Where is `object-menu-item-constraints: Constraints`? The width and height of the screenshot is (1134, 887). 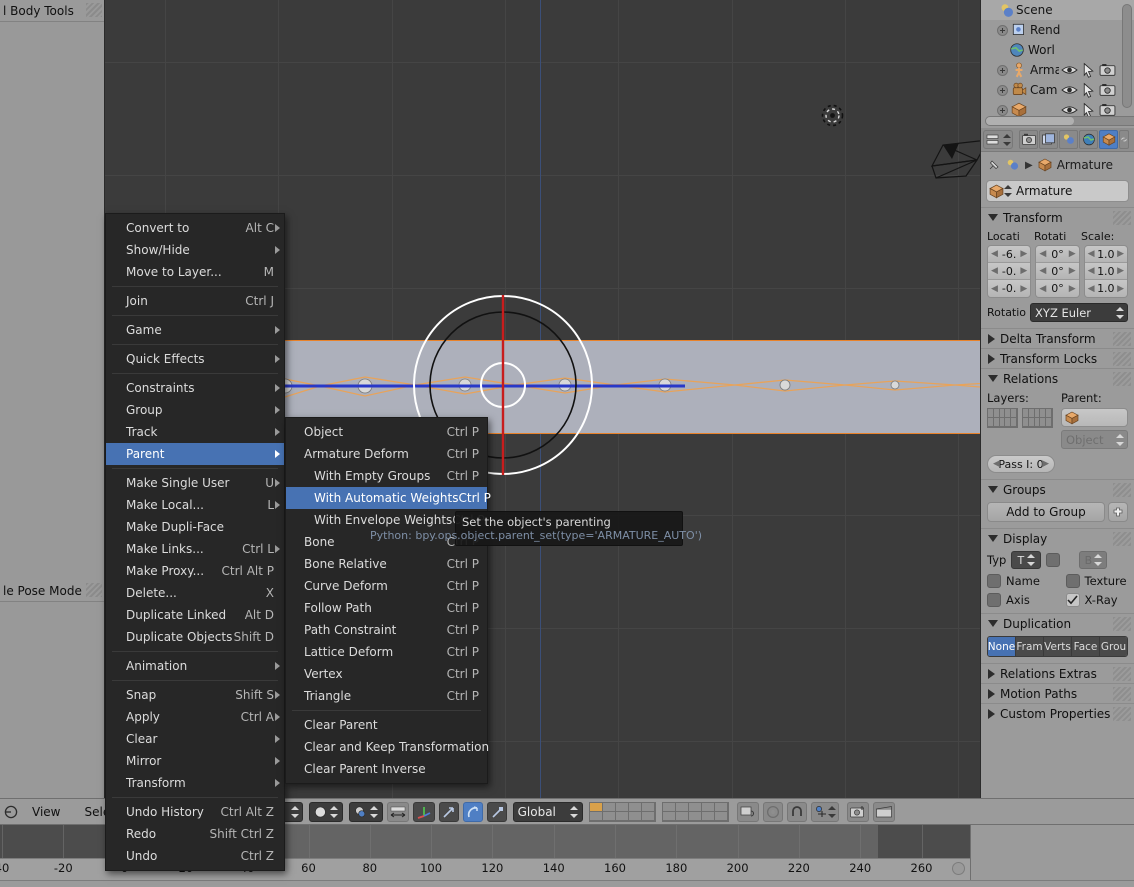
object-menu-item-constraints: Constraints is located at coordinates (195, 388).